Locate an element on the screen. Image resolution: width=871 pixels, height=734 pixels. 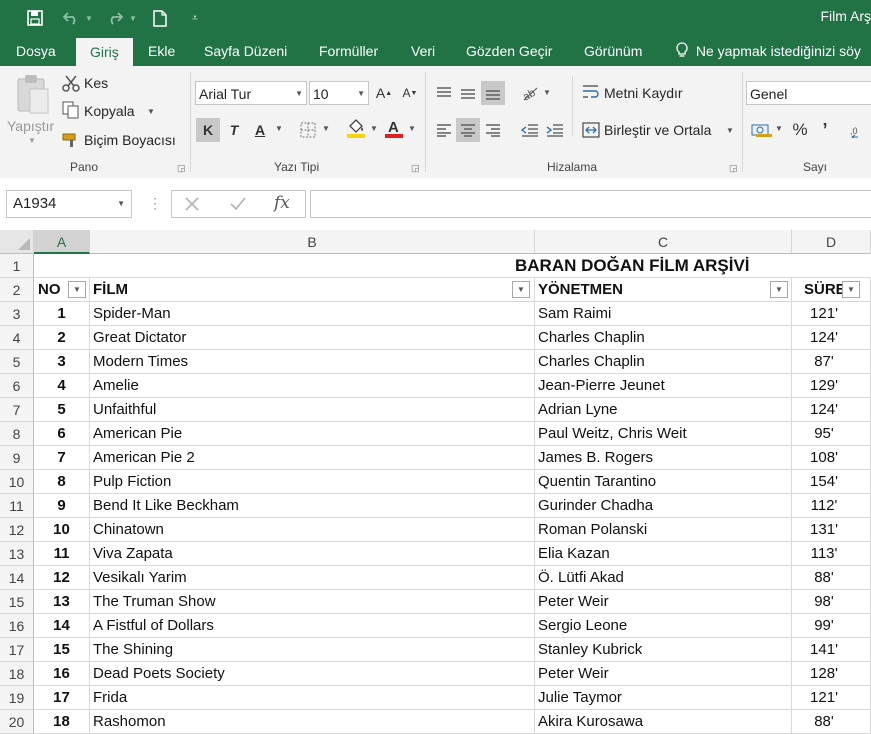
cell-film: Pulp Fiction is located at coordinates (312, 482).